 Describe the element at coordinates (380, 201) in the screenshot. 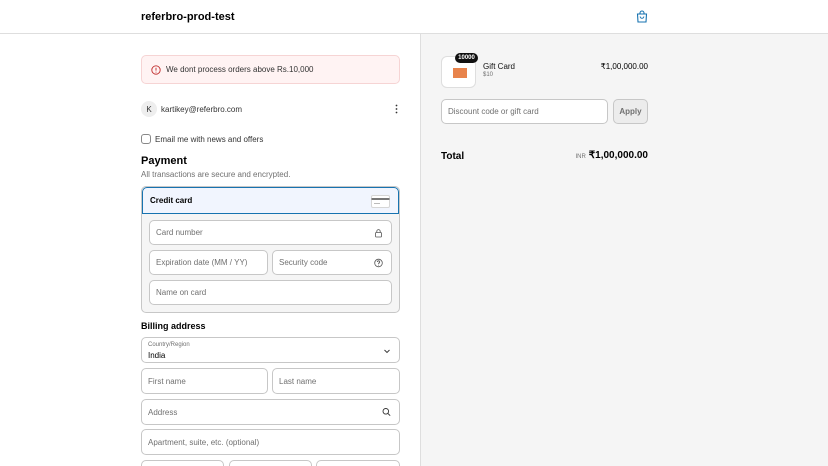

I see `credit-card-icon` at that location.